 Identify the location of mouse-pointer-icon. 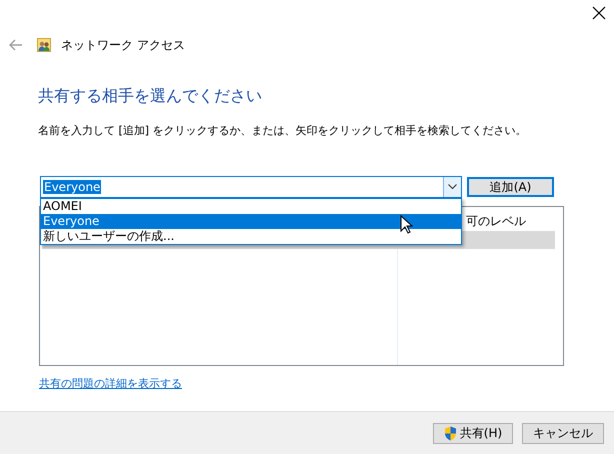
(406, 225).